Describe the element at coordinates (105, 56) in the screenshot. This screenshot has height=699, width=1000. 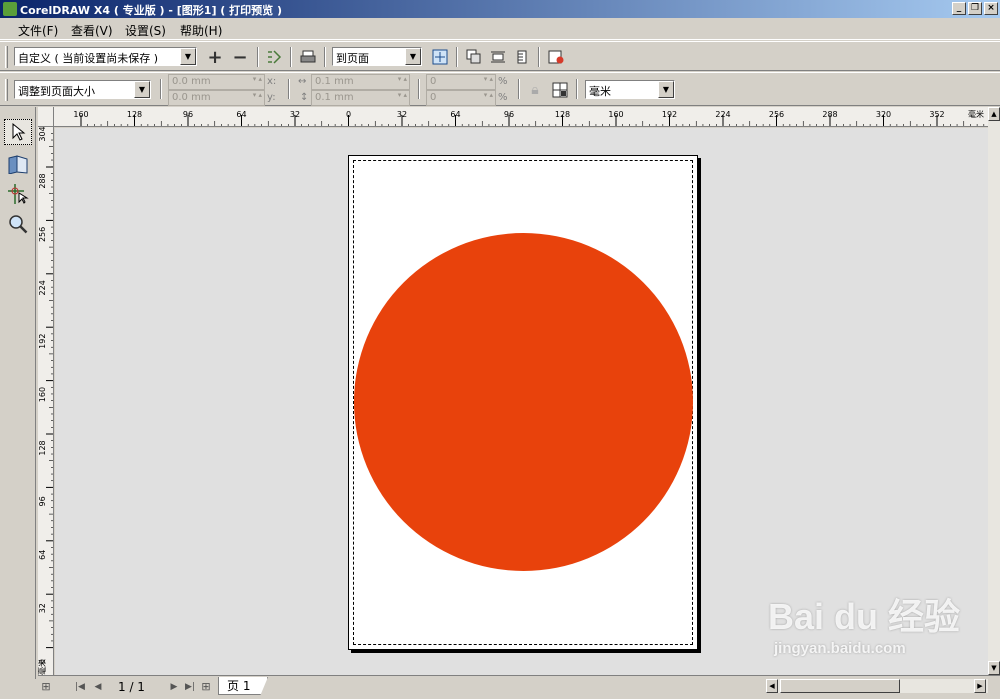
I see `print-preset-select: 自定义 ( 当前设置尚未保存 ) ▼` at that location.